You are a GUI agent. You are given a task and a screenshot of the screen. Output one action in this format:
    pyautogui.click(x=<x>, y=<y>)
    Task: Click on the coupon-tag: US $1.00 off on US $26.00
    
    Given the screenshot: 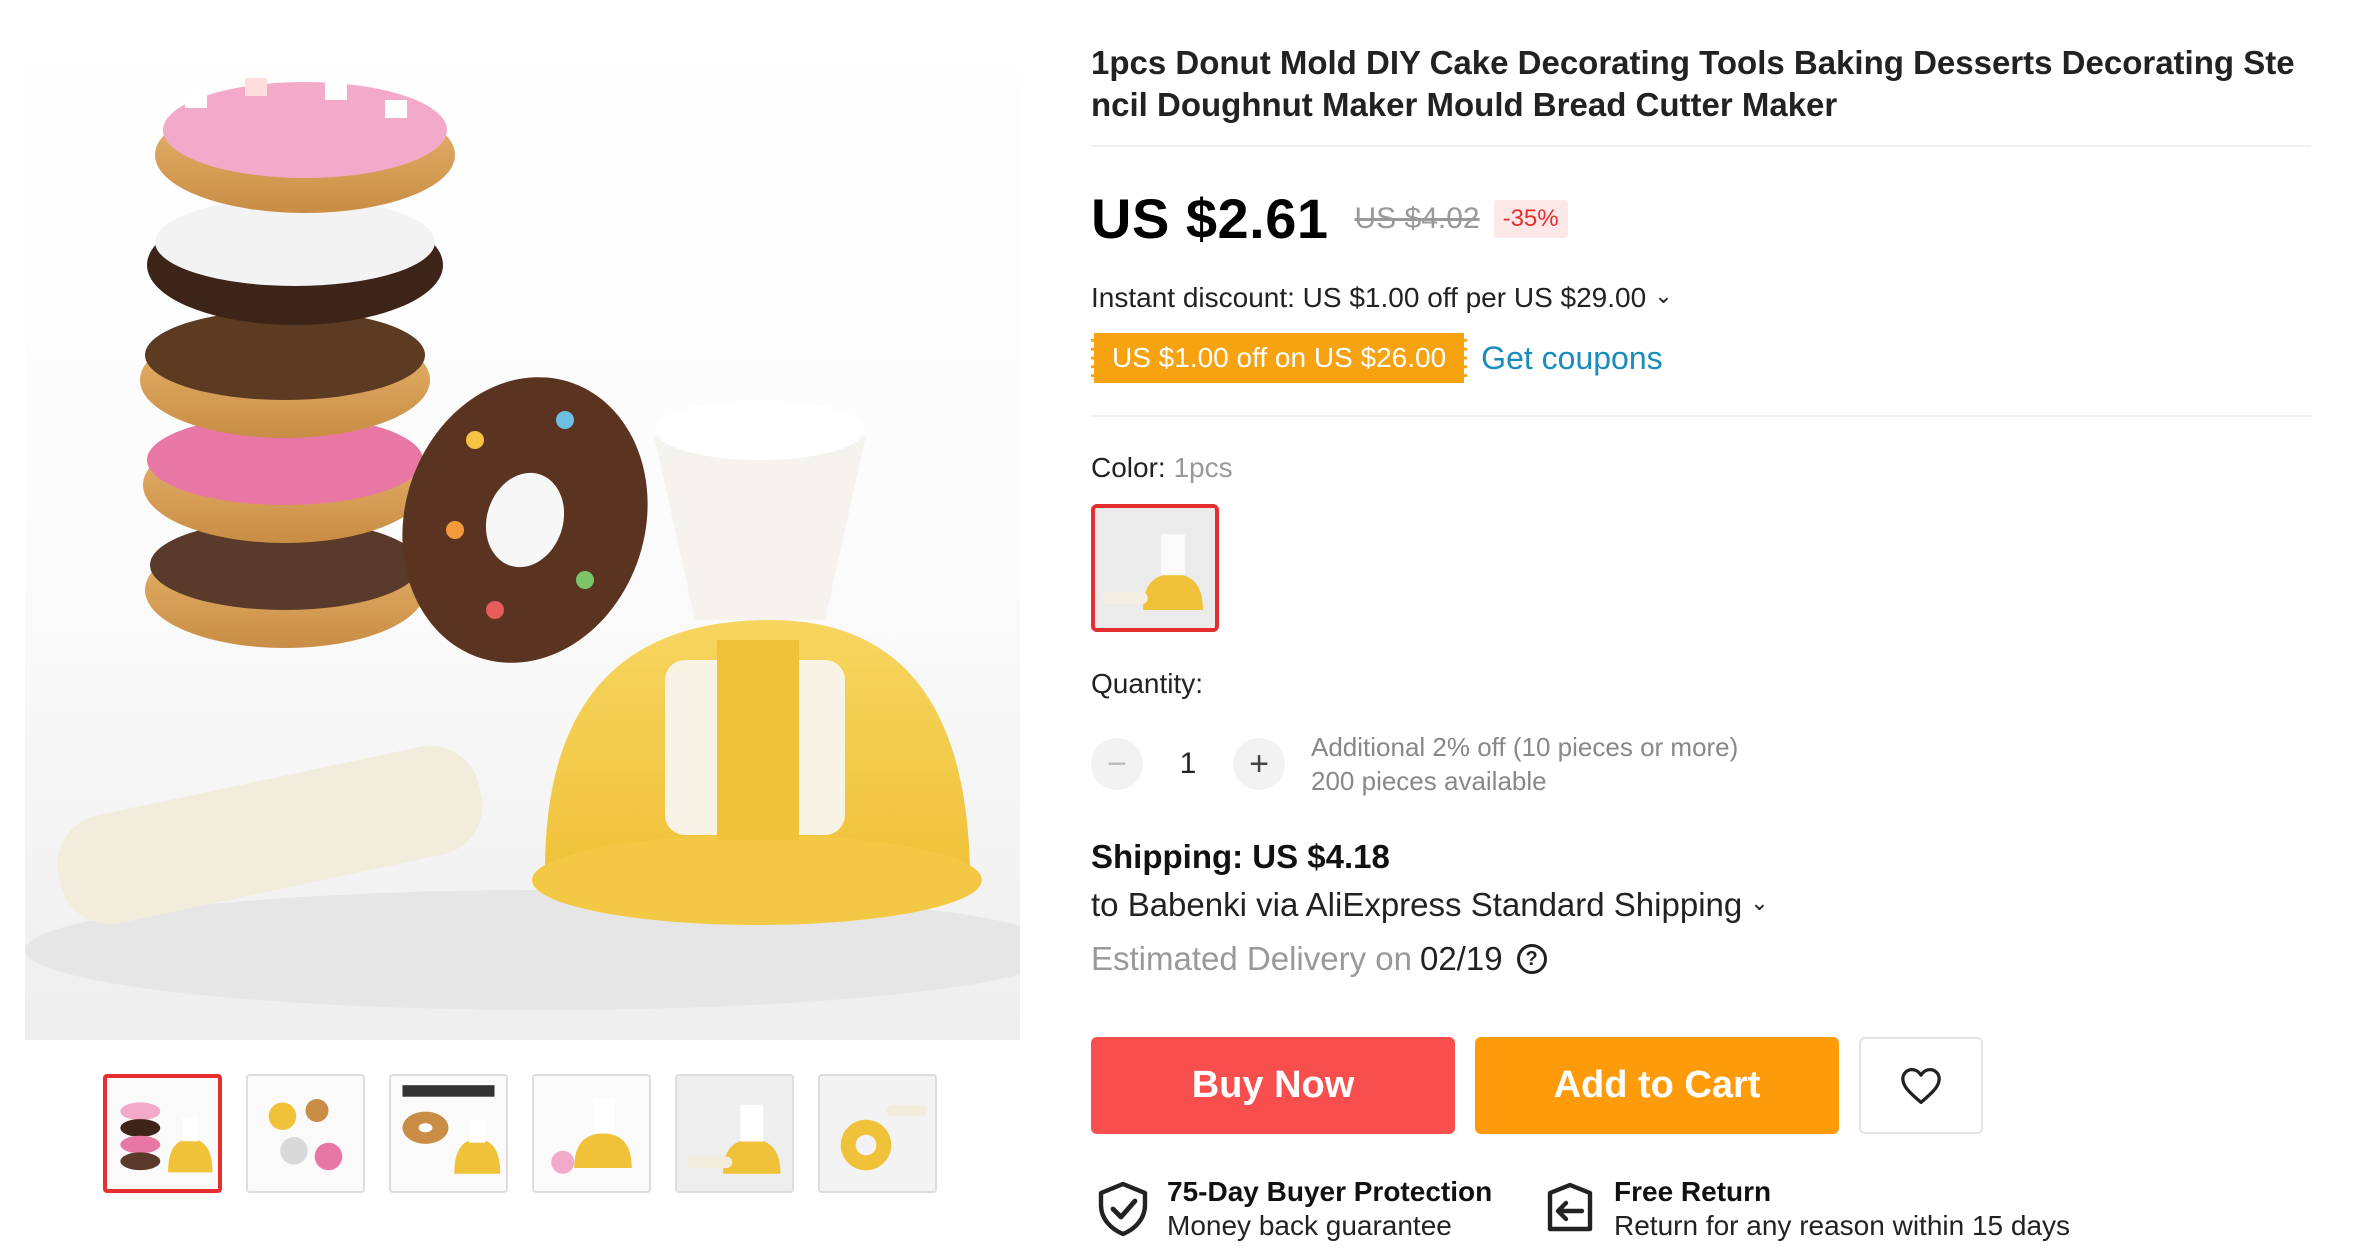 What is the action you would take?
    pyautogui.click(x=1279, y=358)
    